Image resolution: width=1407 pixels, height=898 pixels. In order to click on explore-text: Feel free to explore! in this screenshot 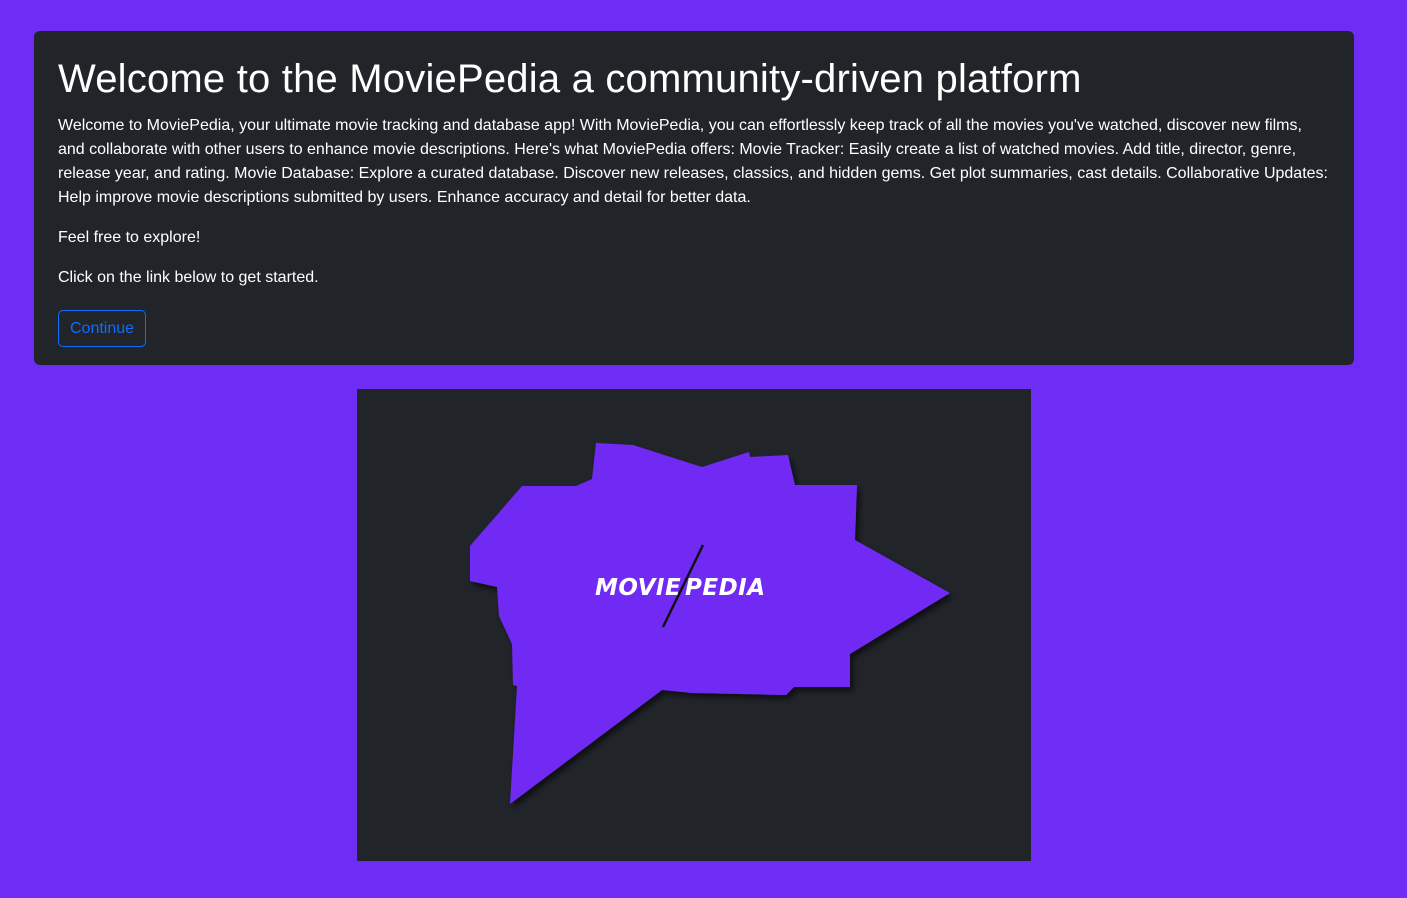, I will do `click(129, 237)`.